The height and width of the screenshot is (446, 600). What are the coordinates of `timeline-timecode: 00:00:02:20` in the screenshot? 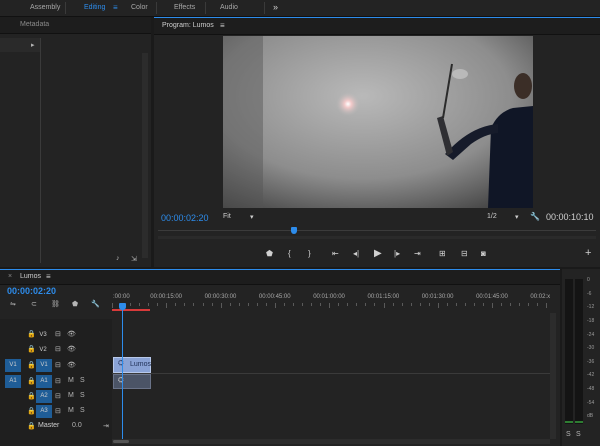 It's located at (31, 291).